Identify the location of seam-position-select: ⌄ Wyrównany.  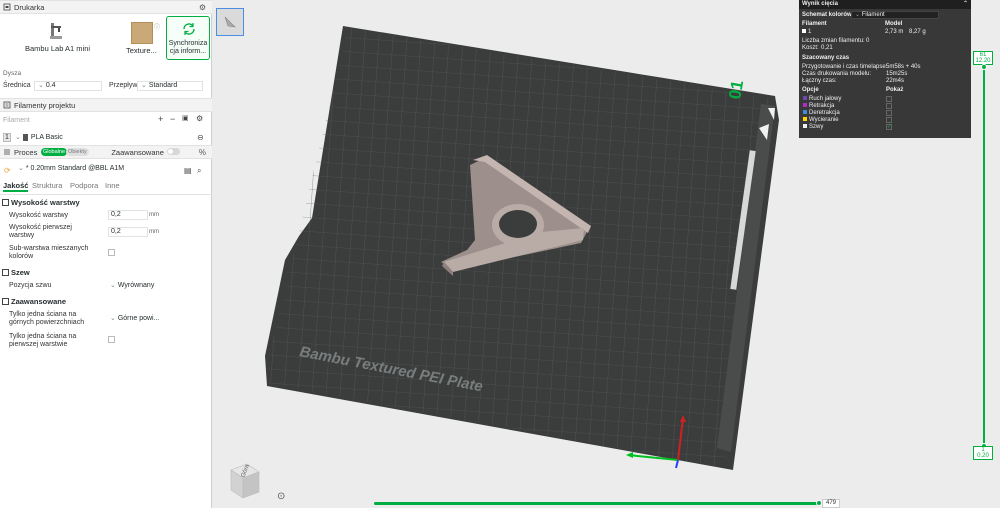
(134, 286).